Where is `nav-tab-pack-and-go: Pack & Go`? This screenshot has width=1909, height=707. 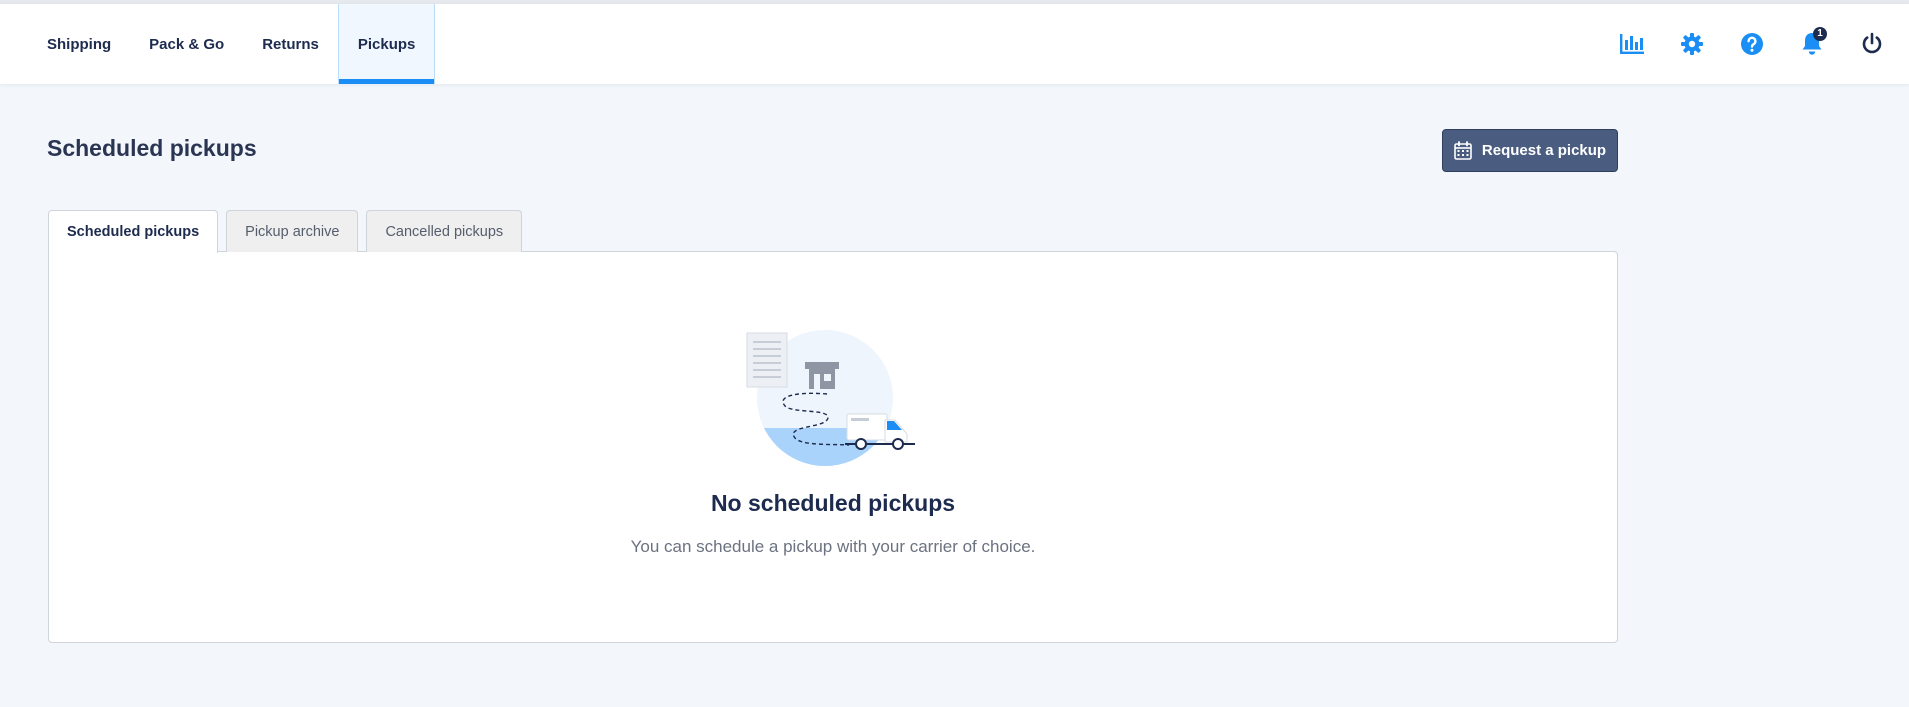
nav-tab-pack-and-go: Pack & Go is located at coordinates (186, 44).